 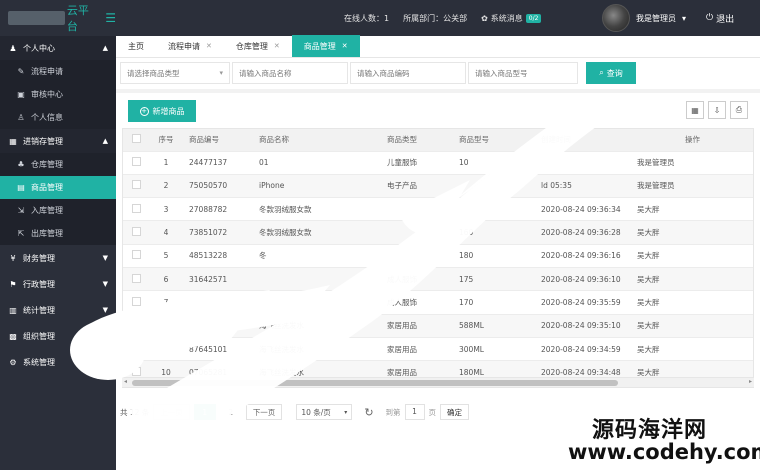 What do you see at coordinates (325, 46) in the screenshot?
I see `tab-product: 商品管理 ✕` at bounding box center [325, 46].